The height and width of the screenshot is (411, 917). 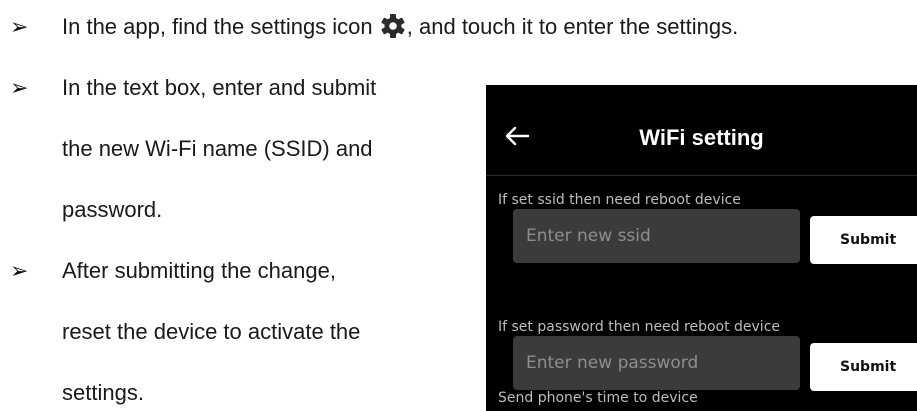 I want to click on ssid-field, so click(x=656, y=236).